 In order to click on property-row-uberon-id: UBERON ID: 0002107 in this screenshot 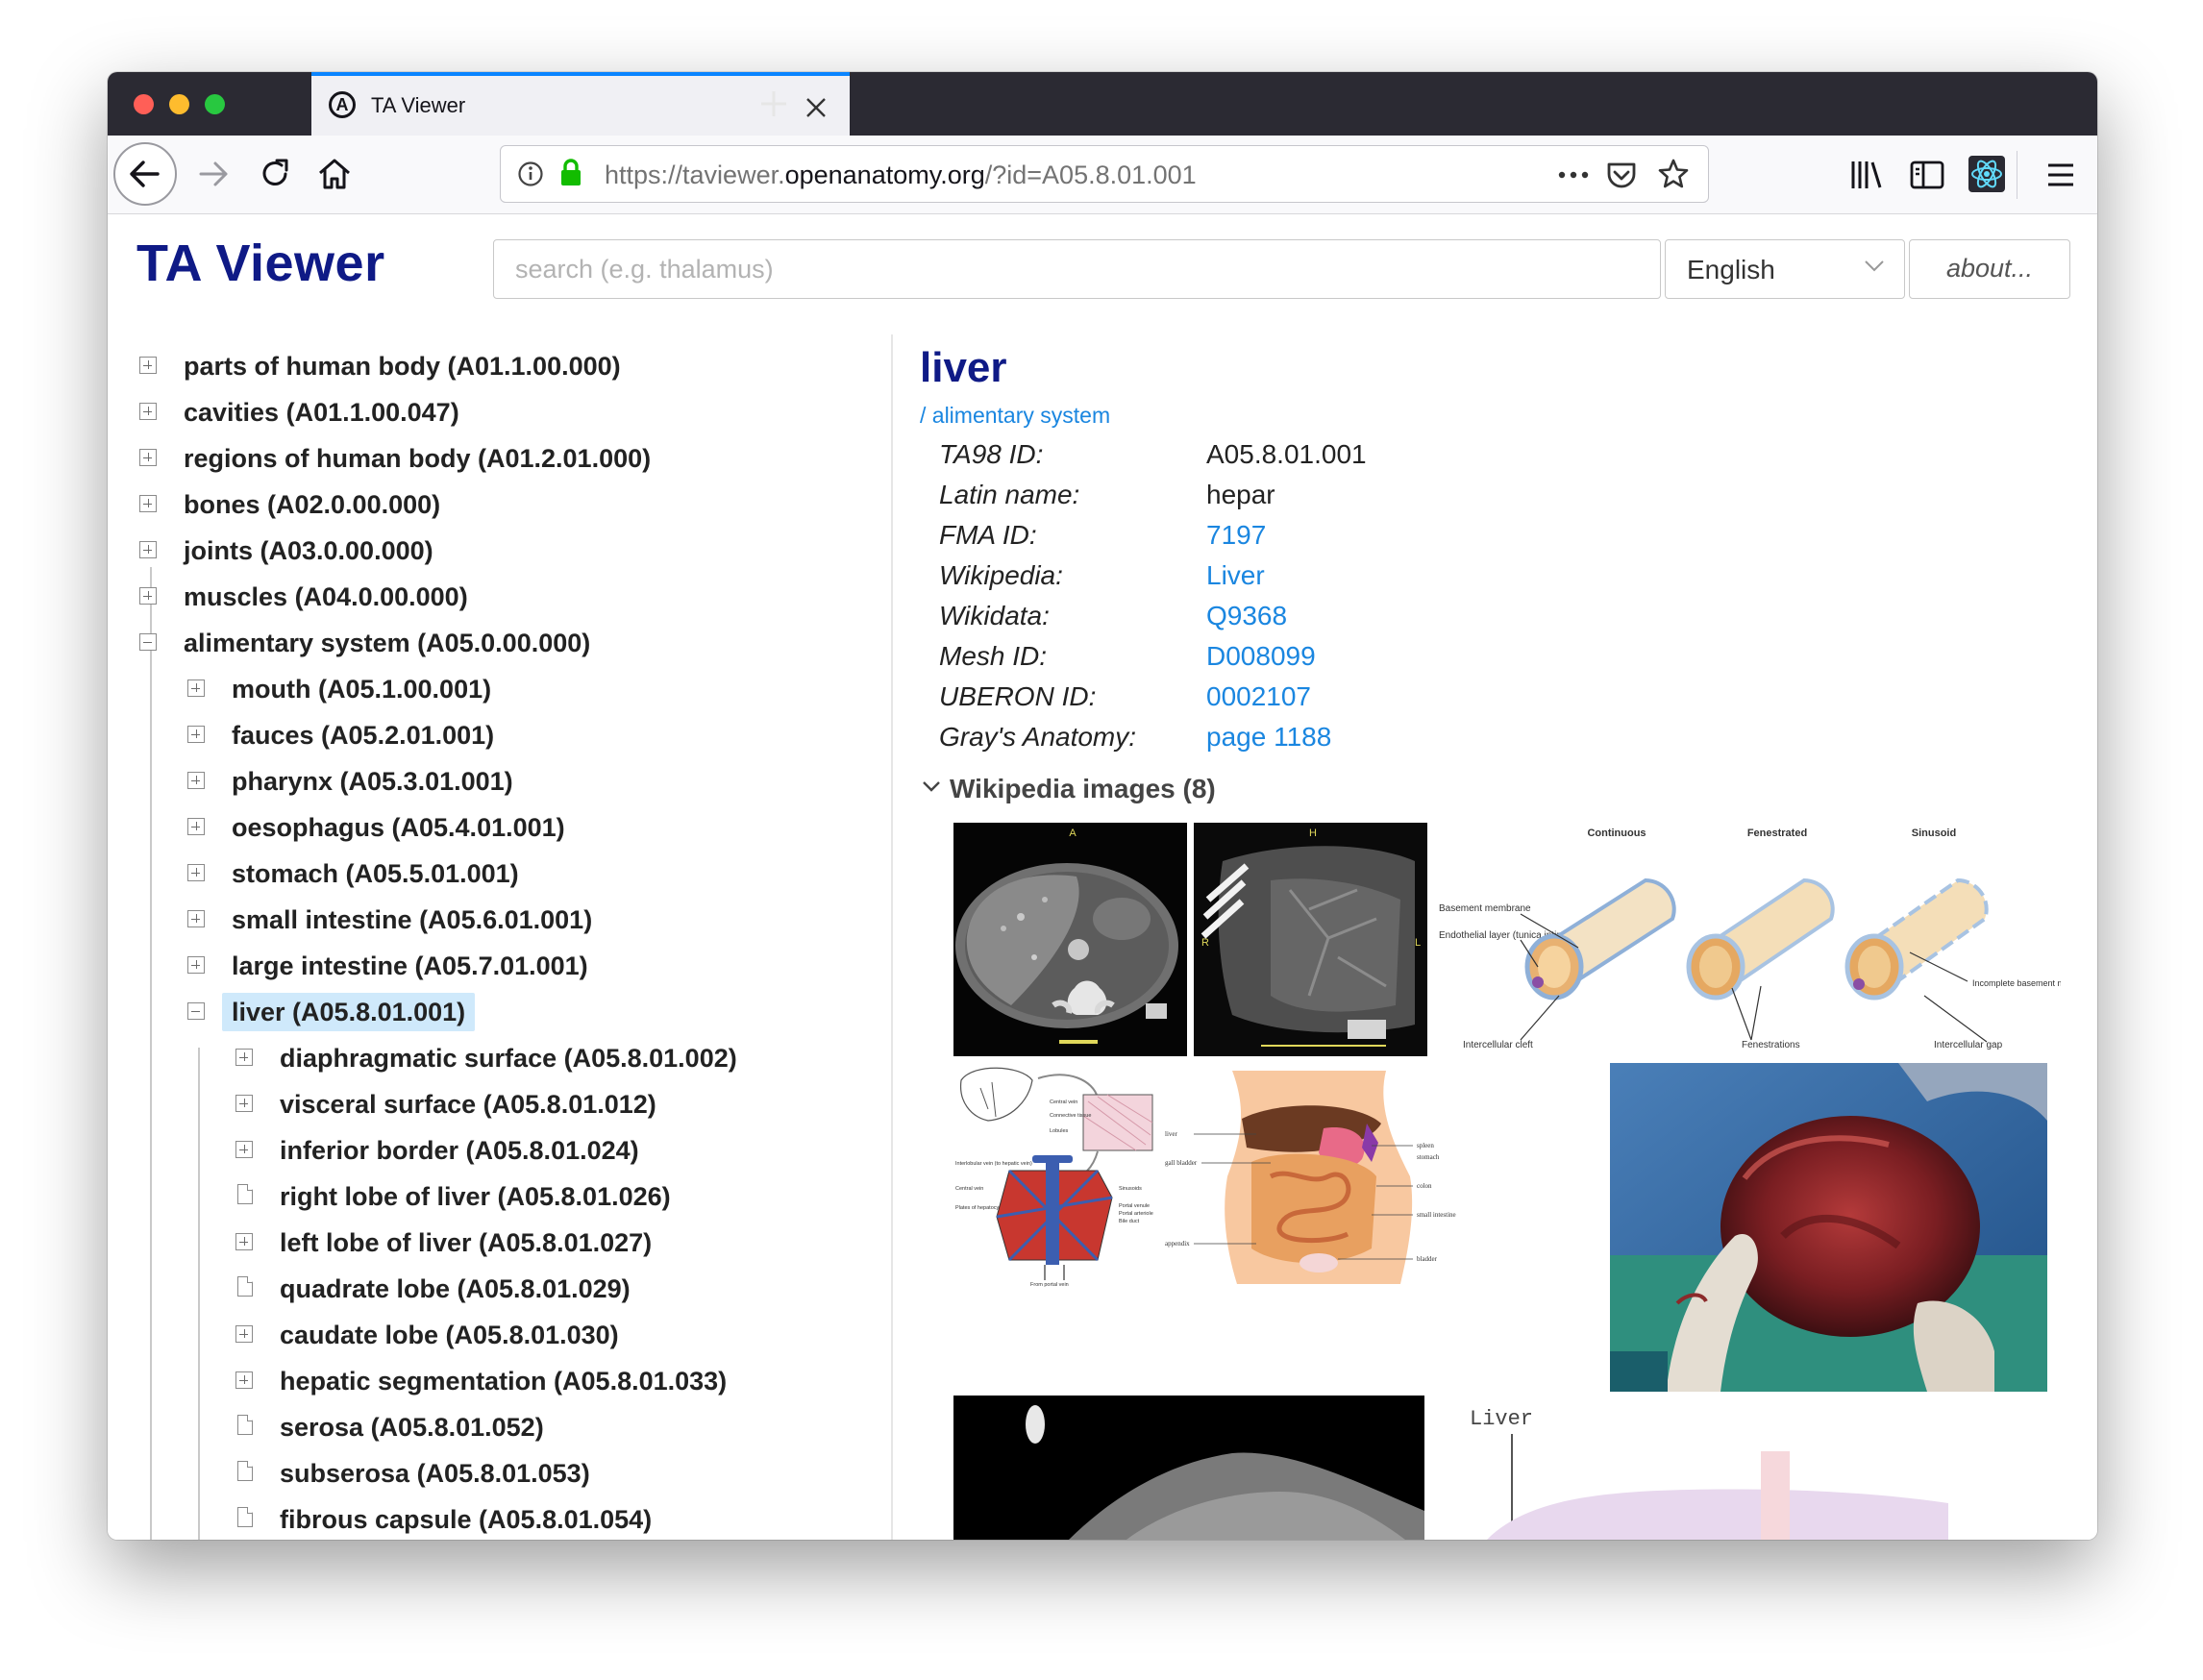, I will do `click(1276, 697)`.